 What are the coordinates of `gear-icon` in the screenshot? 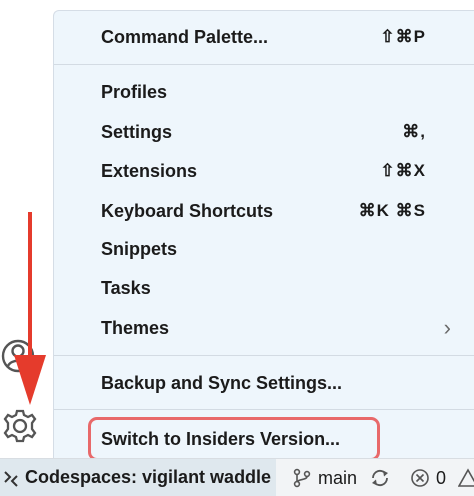 It's located at (20, 426).